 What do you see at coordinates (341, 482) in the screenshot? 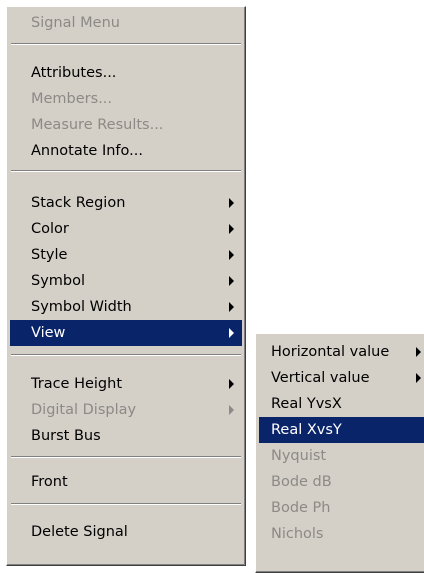
I see `submenu-item-bode-db: Bode dB` at bounding box center [341, 482].